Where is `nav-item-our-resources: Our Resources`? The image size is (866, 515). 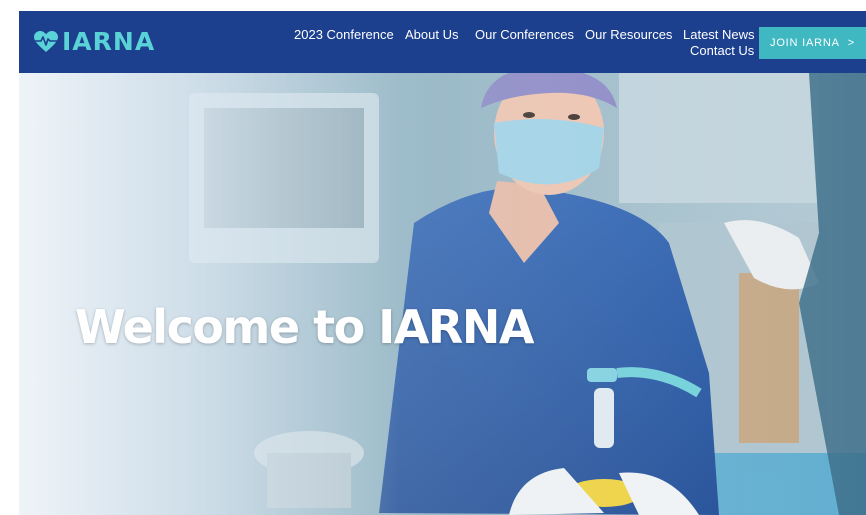
nav-item-our-resources: Our Resources is located at coordinates (628, 35).